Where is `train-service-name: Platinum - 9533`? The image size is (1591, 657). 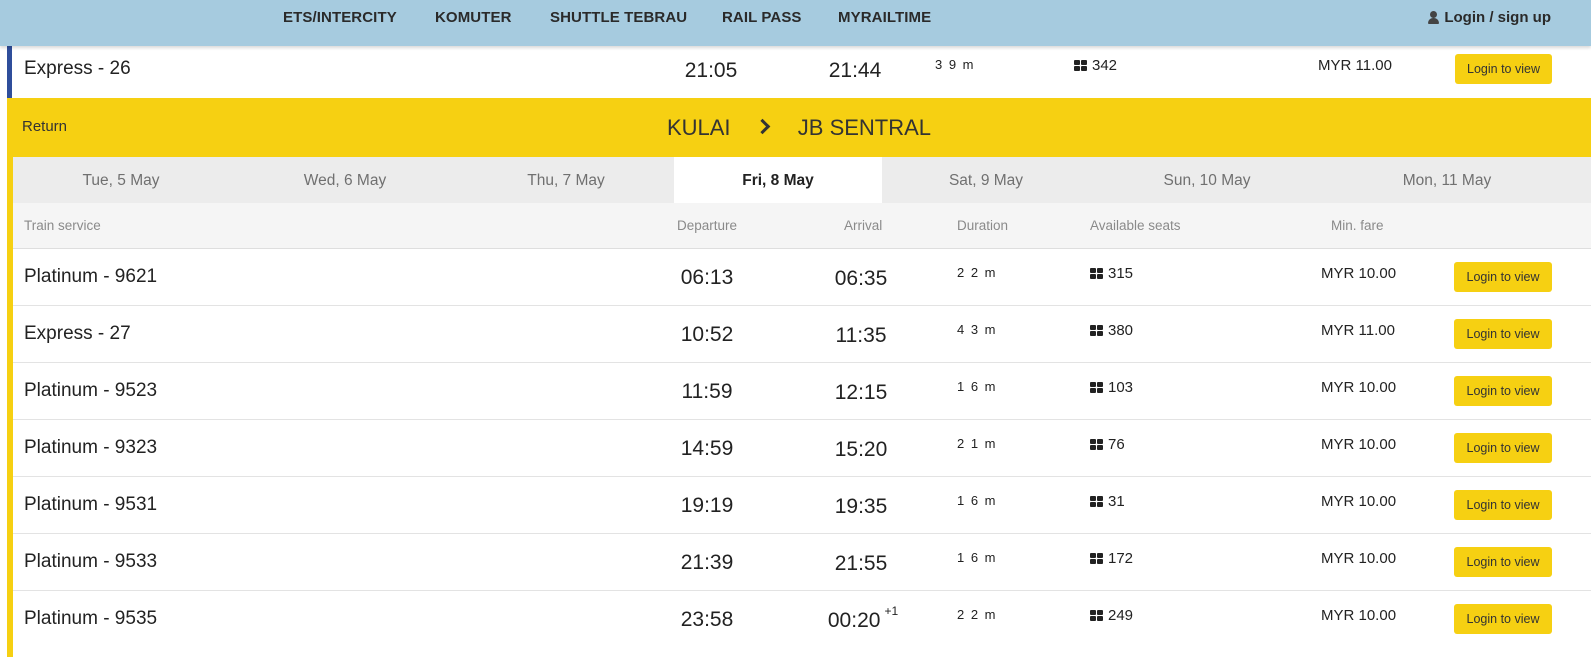 train-service-name: Platinum - 9533 is located at coordinates (91, 561).